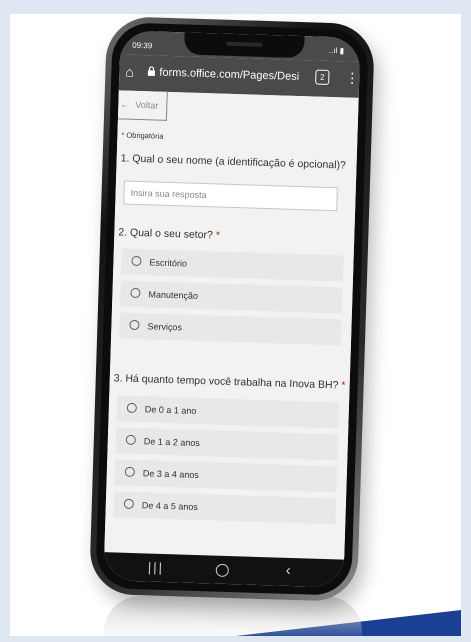  I want to click on question-2-text: 2. Qual o seu setor?, so click(166, 234).